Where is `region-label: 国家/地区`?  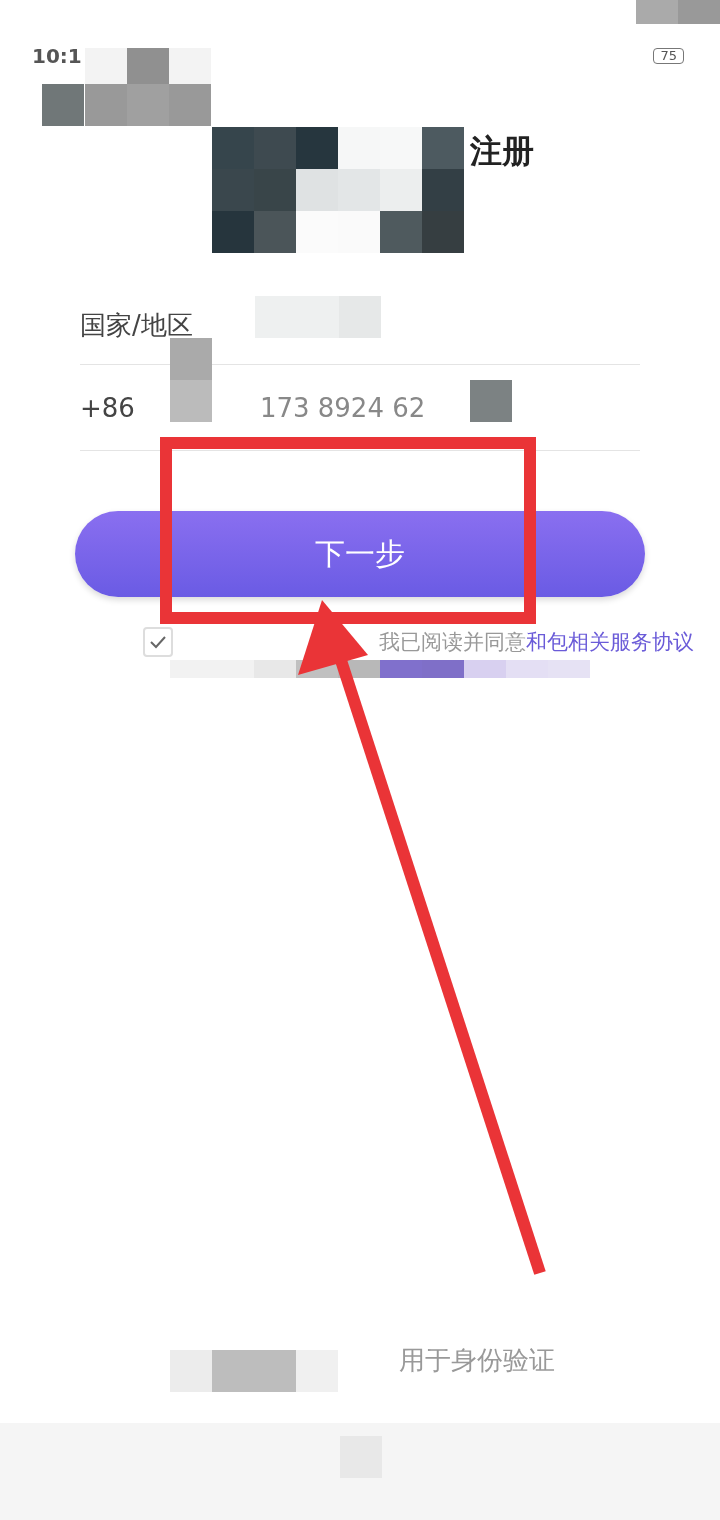 region-label: 国家/地区 is located at coordinates (136, 325).